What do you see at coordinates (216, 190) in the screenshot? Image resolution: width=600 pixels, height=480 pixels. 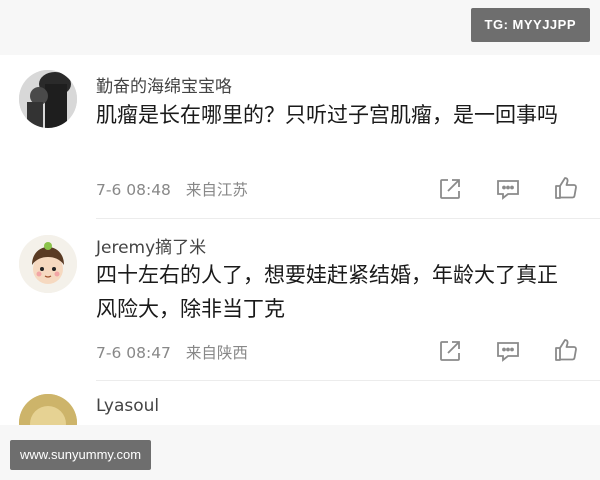 I see `comment-location: 来自江苏` at bounding box center [216, 190].